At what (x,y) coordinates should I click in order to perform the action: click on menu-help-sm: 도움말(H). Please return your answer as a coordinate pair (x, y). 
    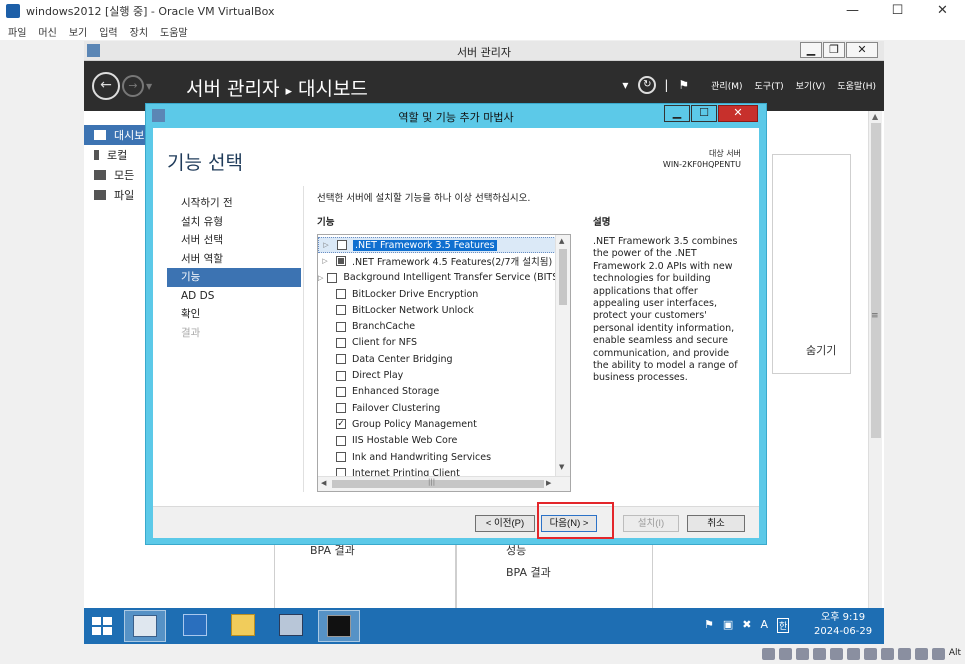
    Looking at the image, I should click on (856, 85).